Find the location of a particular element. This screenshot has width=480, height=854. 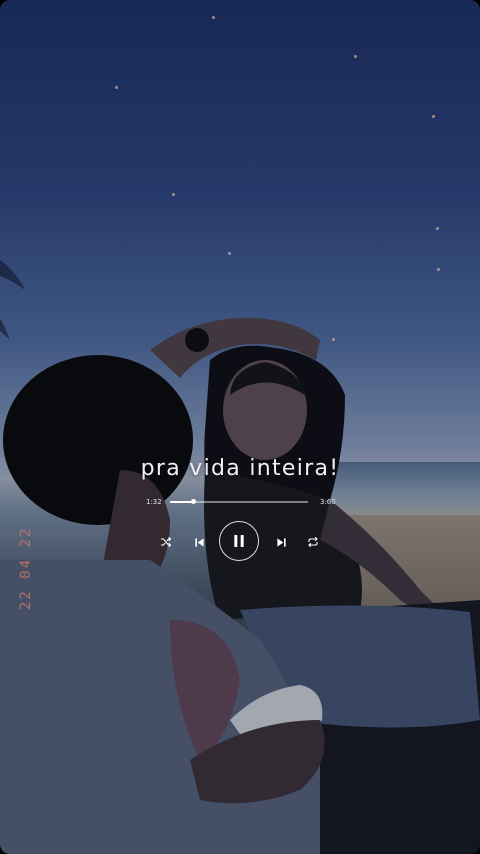

song-title: pra vida inteira! is located at coordinates (240, 468).